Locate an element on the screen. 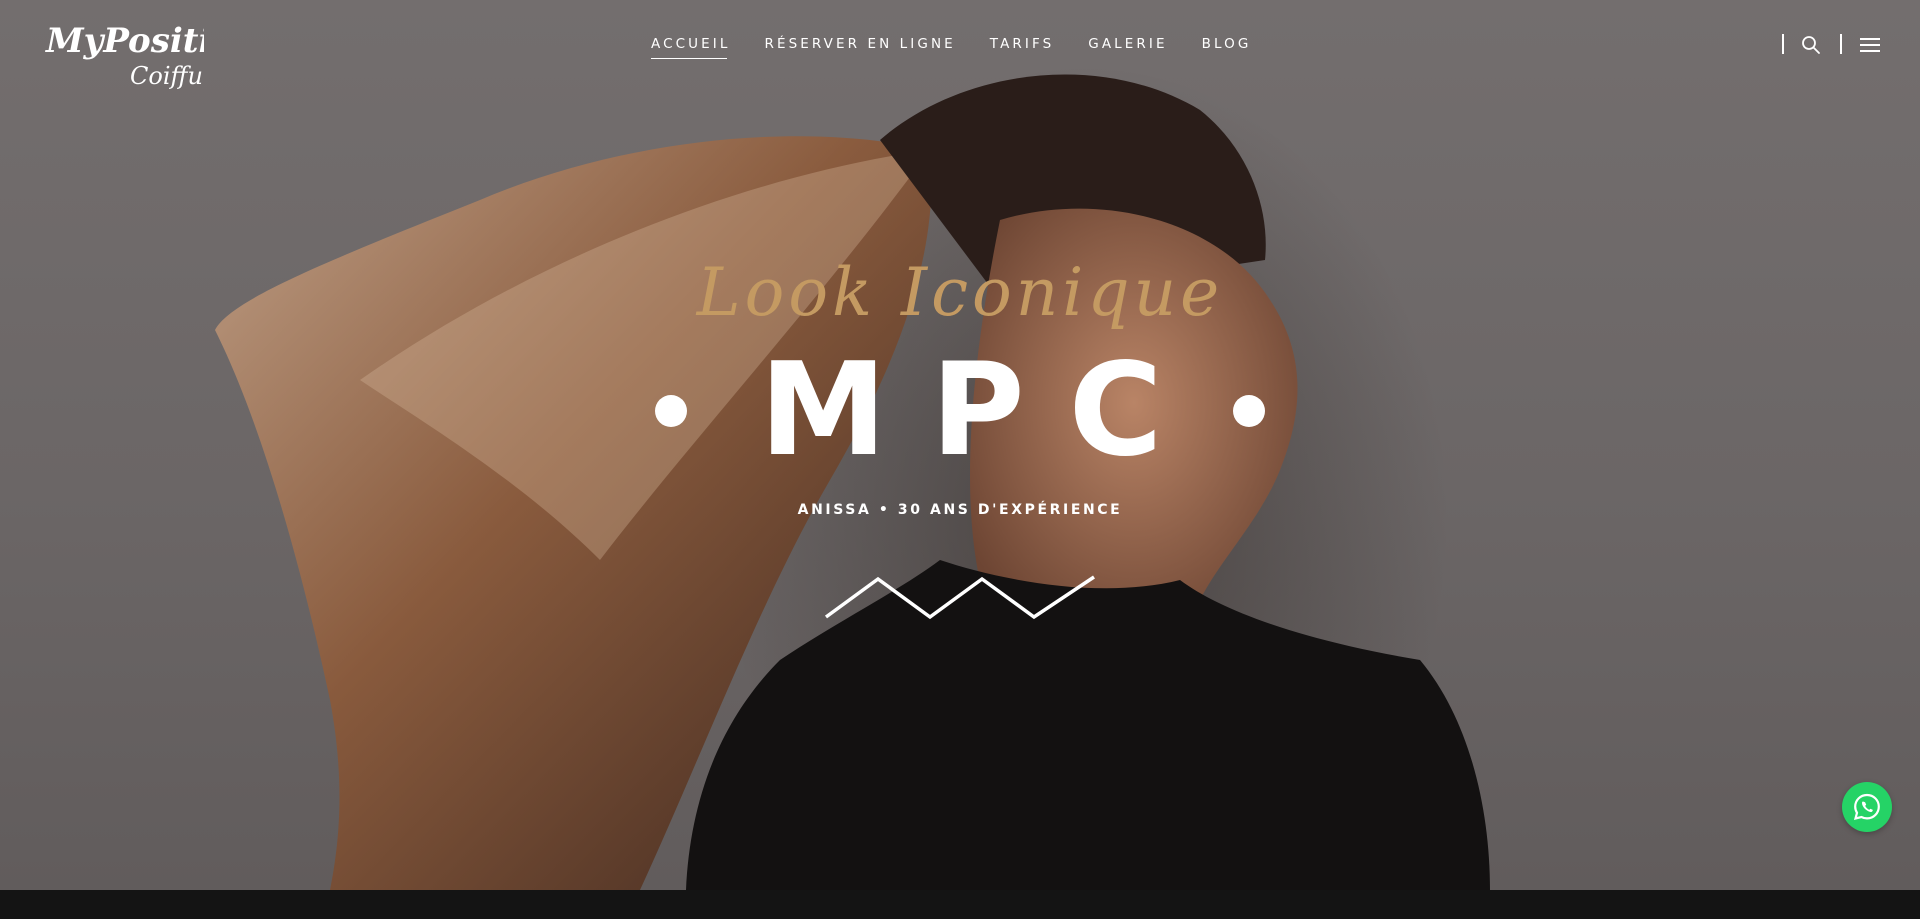 This screenshot has width=1920, height=919. nav-item-tarifs: TARIFS is located at coordinates (1022, 46).